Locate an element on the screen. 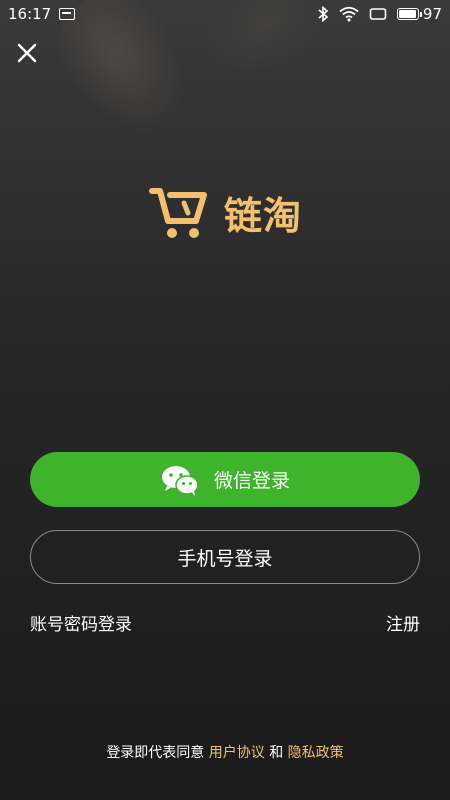 The image size is (450, 800). register-link: 注册 is located at coordinates (403, 622).